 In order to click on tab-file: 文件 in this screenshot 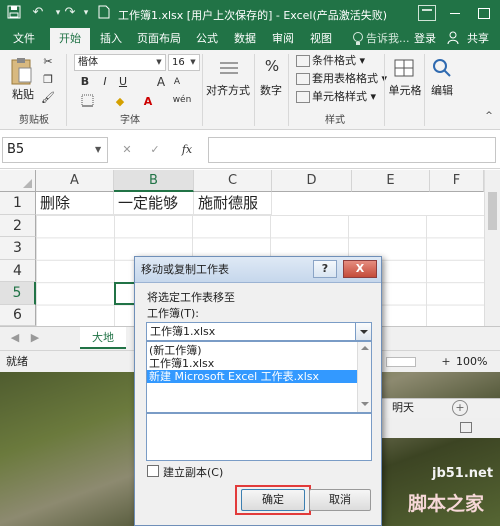, I will do `click(24, 39)`.